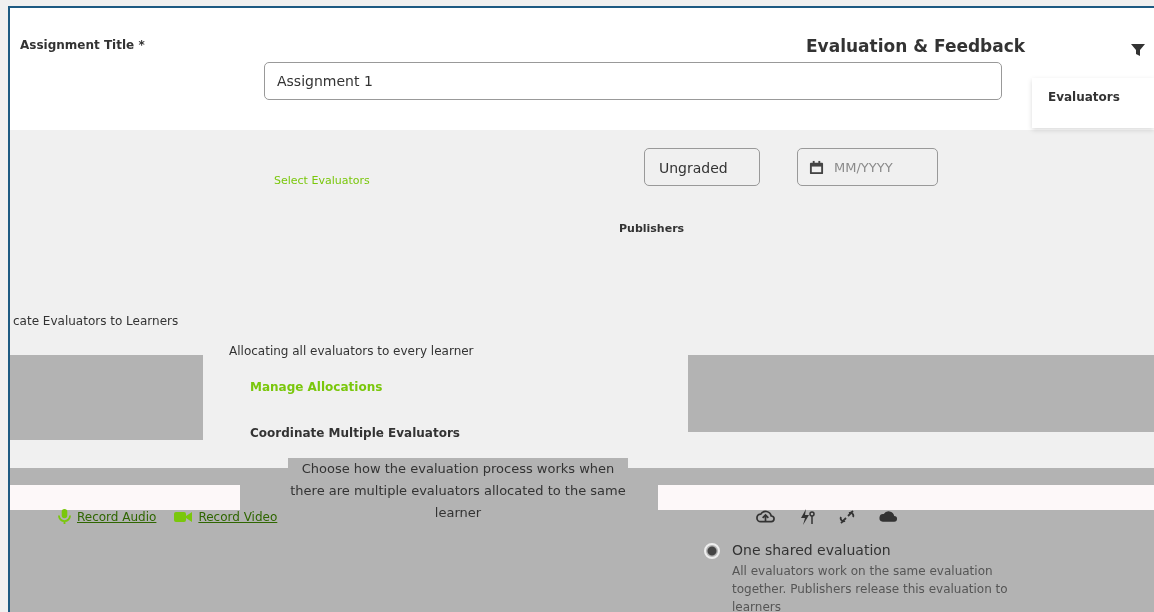 The image size is (1154, 612). Describe the element at coordinates (702, 167) in the screenshot. I see `grading-dropdown: Ungraded` at that location.